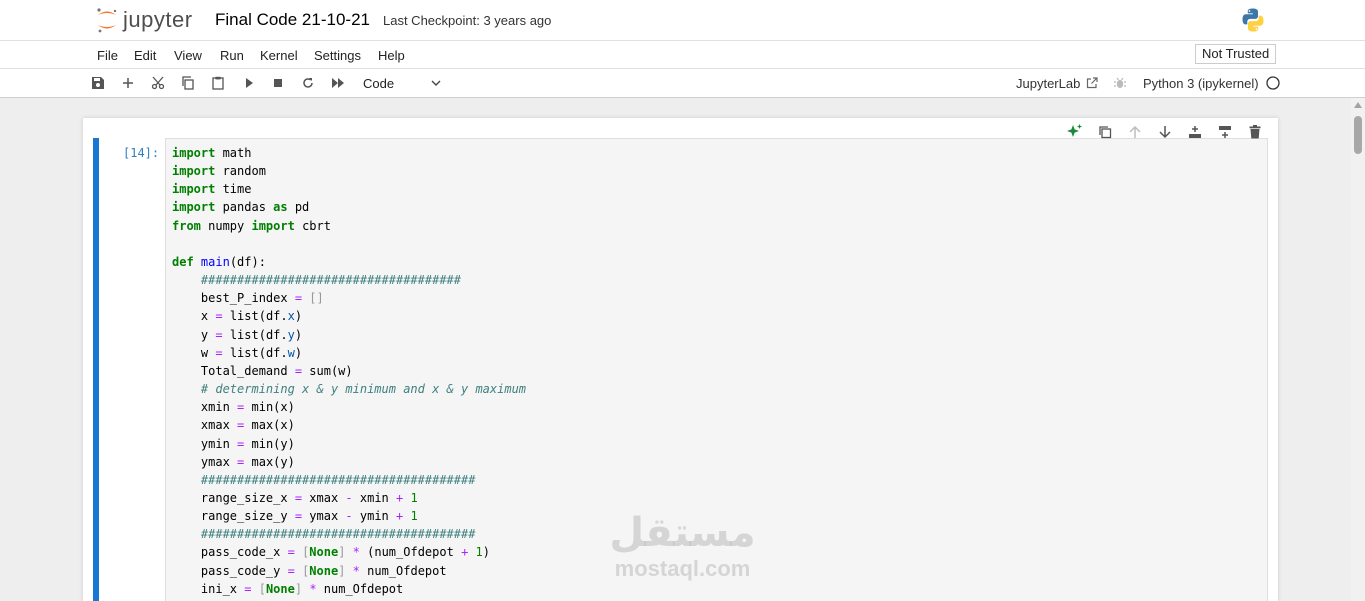 Image resolution: width=1365 pixels, height=601 pixels. Describe the element at coordinates (337, 55) in the screenshot. I see `menu-settings: Settings` at that location.